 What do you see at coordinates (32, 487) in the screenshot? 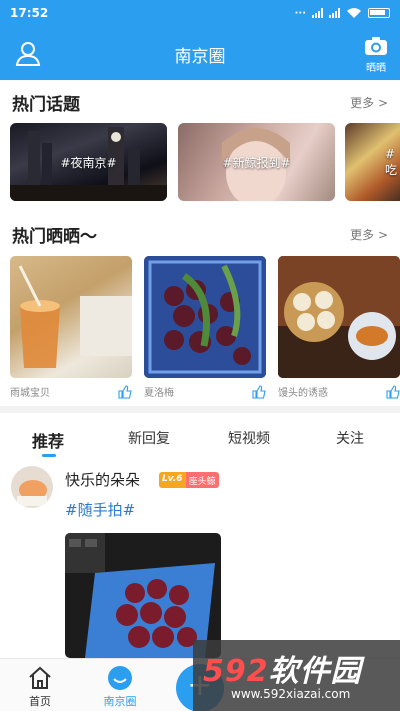
I see `avatar` at bounding box center [32, 487].